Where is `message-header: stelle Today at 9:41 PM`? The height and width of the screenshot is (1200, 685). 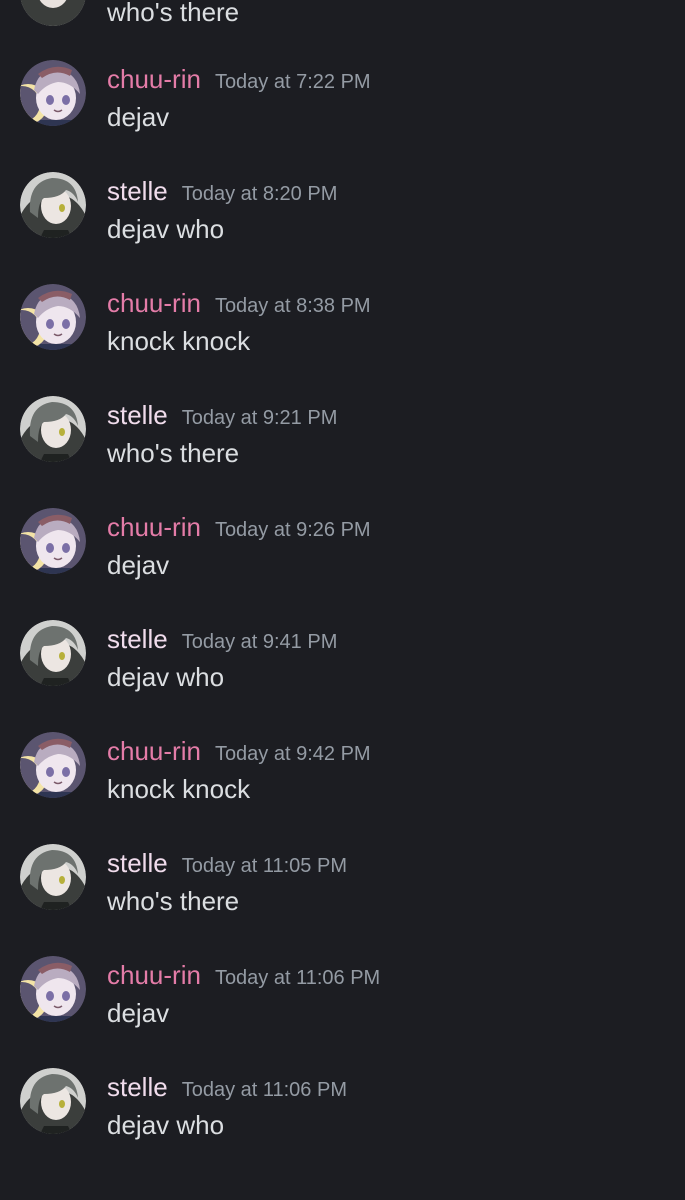 message-header: stelle Today at 9:41 PM is located at coordinates (222, 639).